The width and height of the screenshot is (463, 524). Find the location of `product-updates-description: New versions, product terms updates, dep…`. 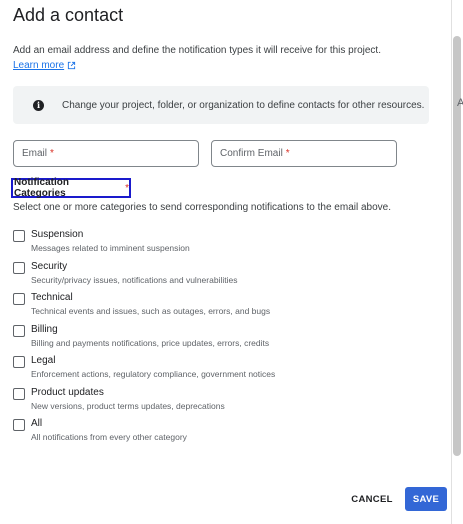

product-updates-description: New versions, product terms updates, dep… is located at coordinates (128, 406).